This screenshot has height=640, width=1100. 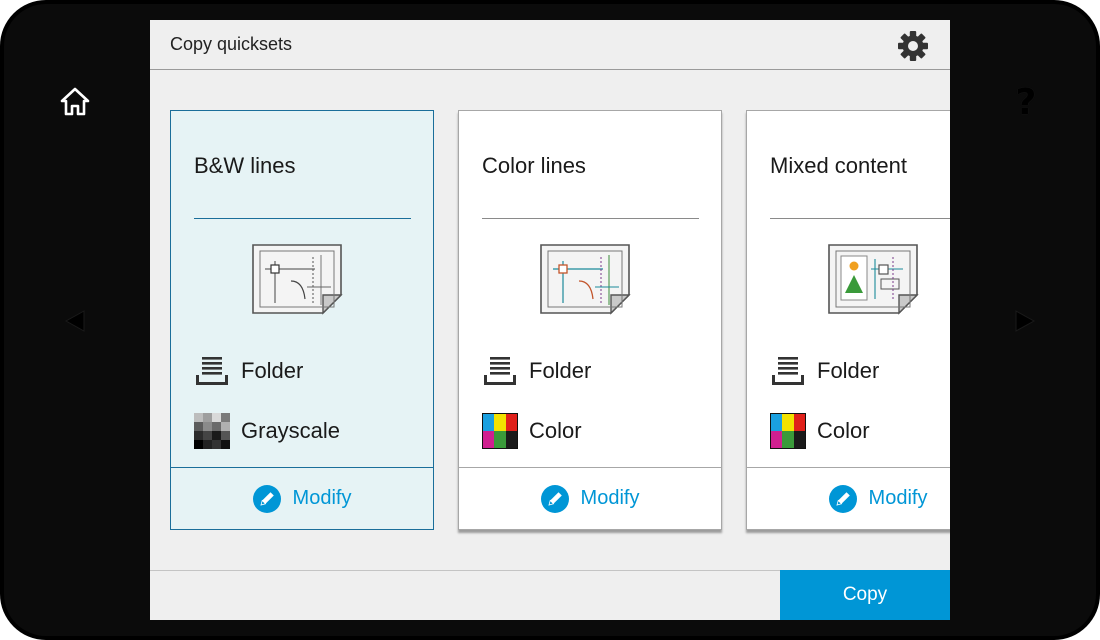 What do you see at coordinates (1026, 102) in the screenshot?
I see `help-button: ?` at bounding box center [1026, 102].